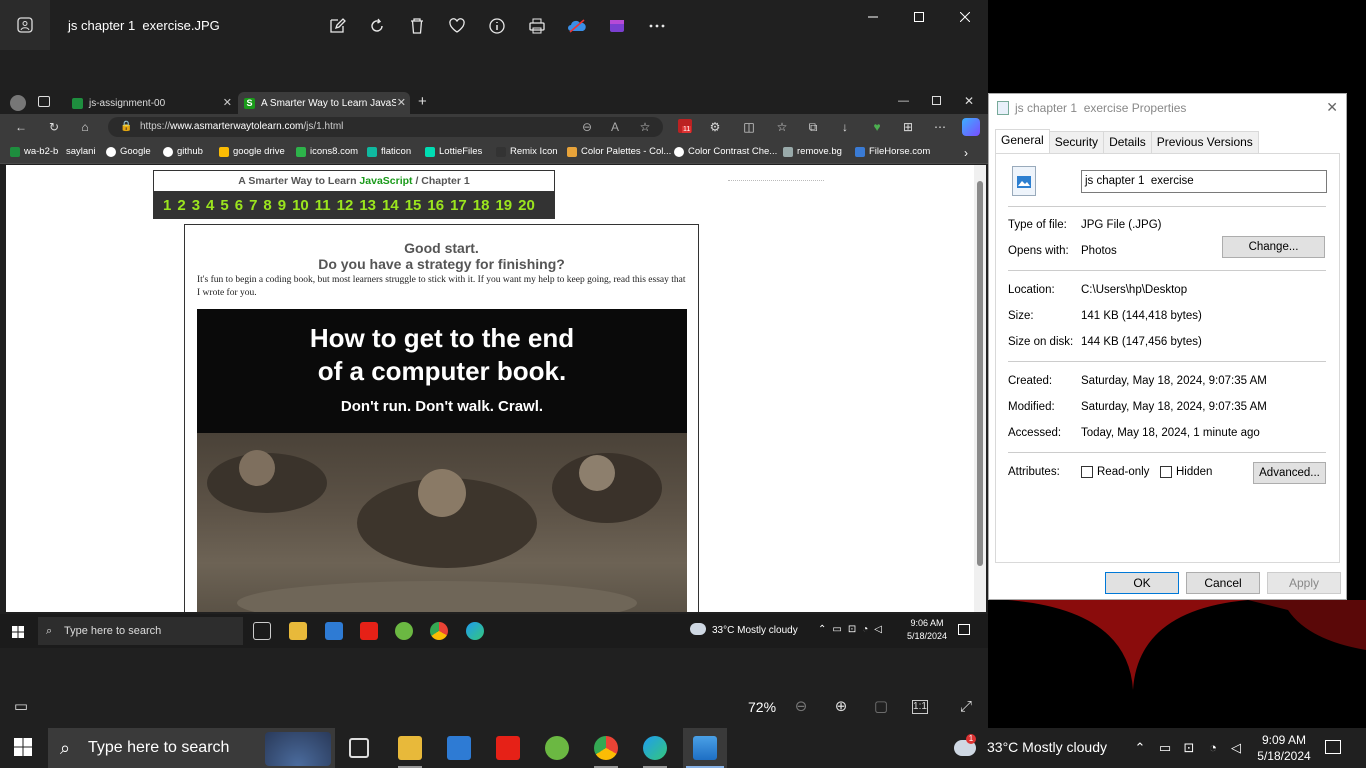 This screenshot has width=1366, height=768. What do you see at coordinates (1236, 748) in the screenshot?
I see `volume-muted-icon: ◁` at bounding box center [1236, 748].